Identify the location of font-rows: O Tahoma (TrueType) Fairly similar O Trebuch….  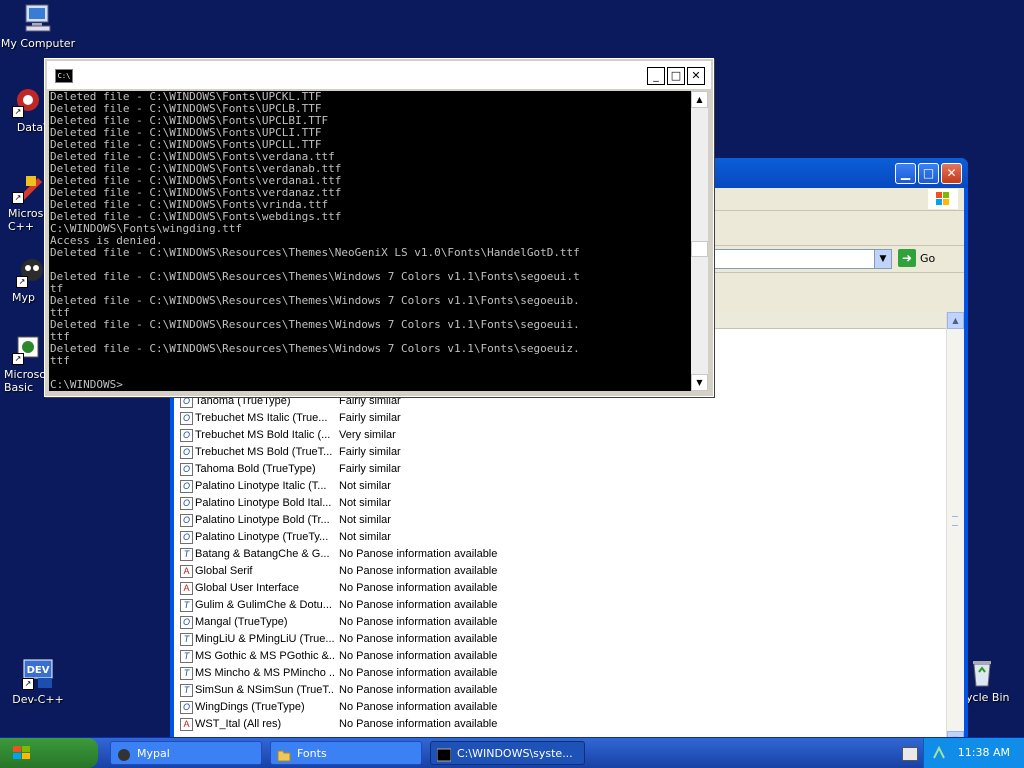
(345, 563).